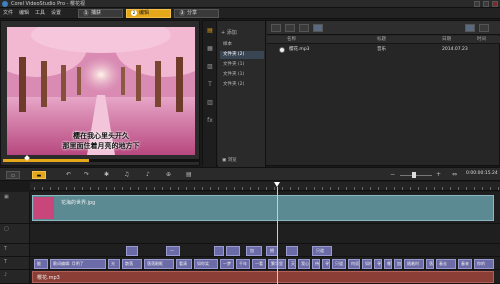 The width and height of the screenshot is (500, 284). What do you see at coordinates (78, 264) in the screenshot?
I see `subtitle-clip: 歌词编辑: 月明了` at bounding box center [78, 264].